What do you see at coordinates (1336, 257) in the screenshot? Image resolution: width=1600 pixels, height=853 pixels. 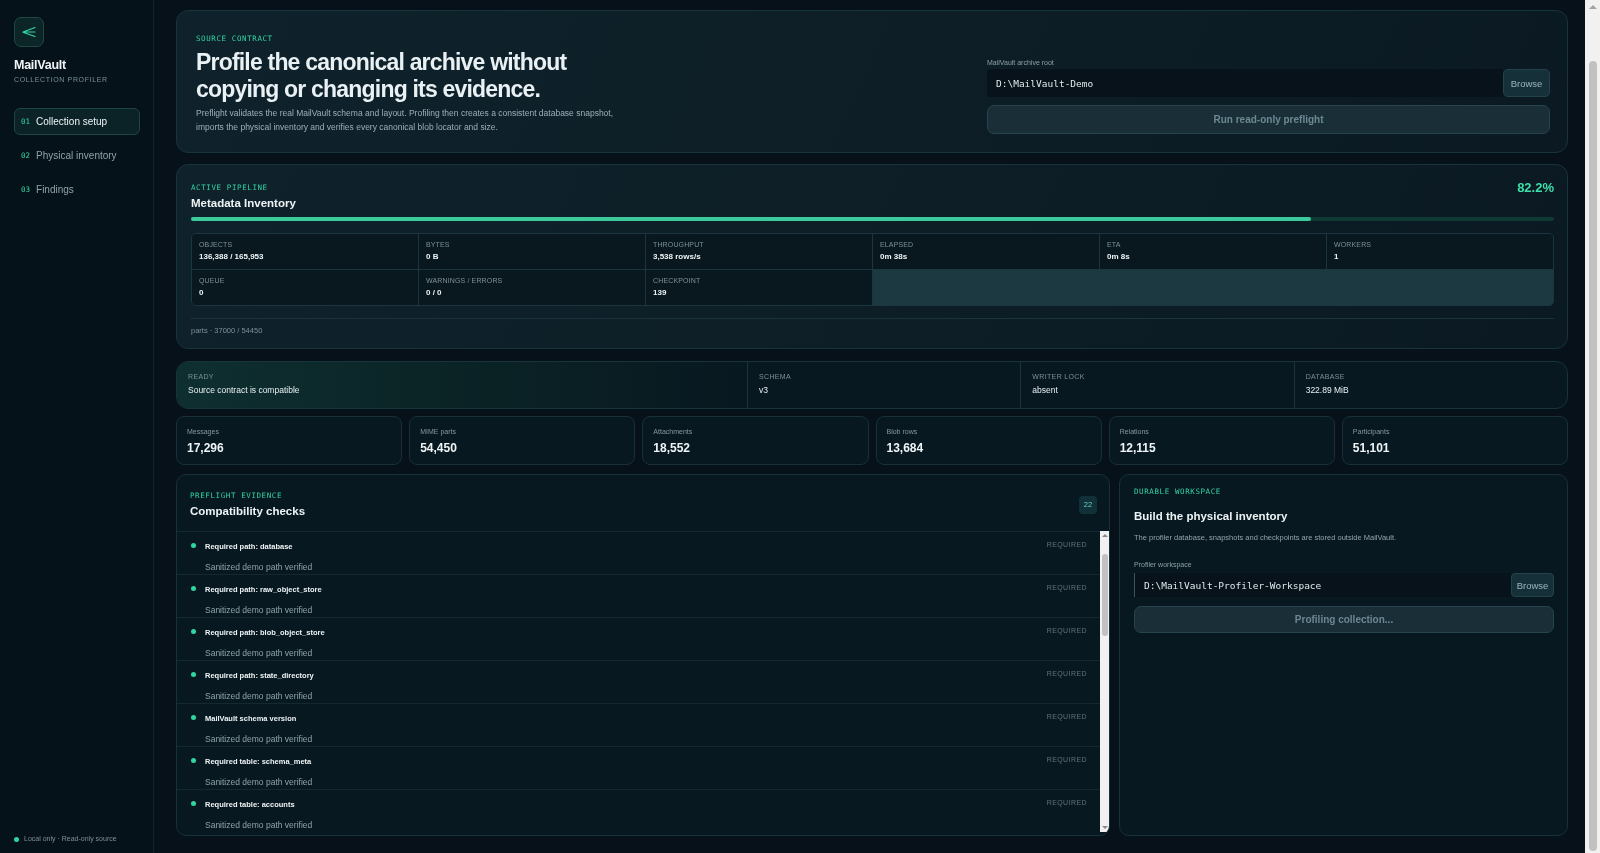 I see `metric-value: 1` at bounding box center [1336, 257].